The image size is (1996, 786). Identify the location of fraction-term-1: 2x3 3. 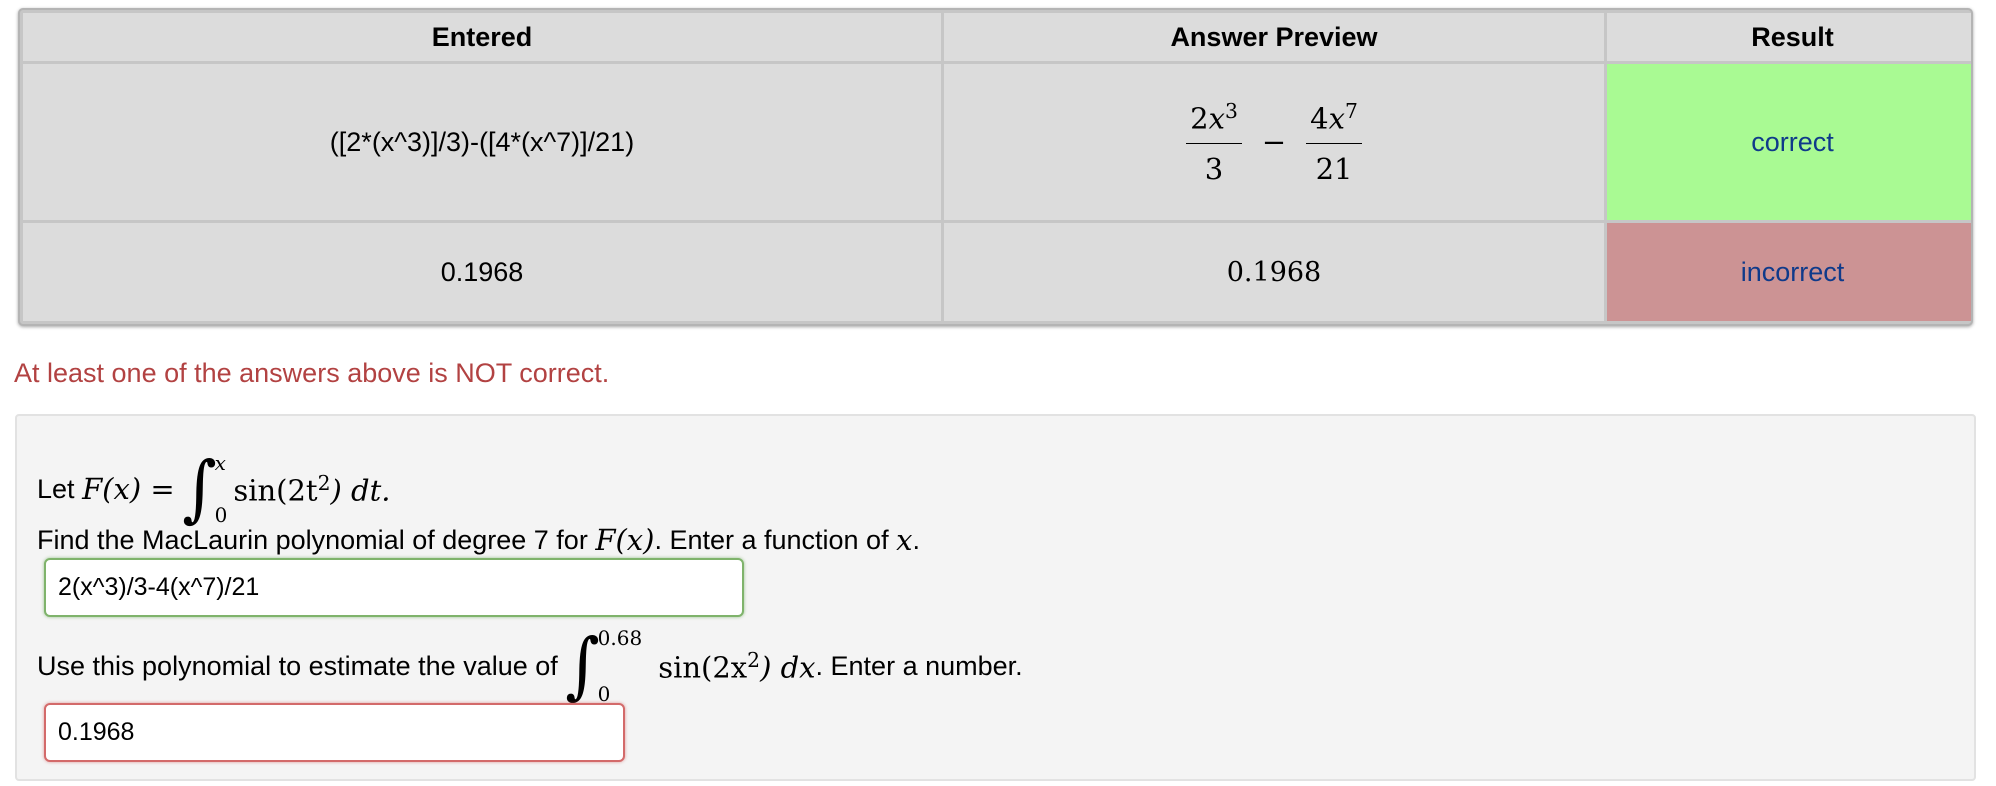
(1214, 142).